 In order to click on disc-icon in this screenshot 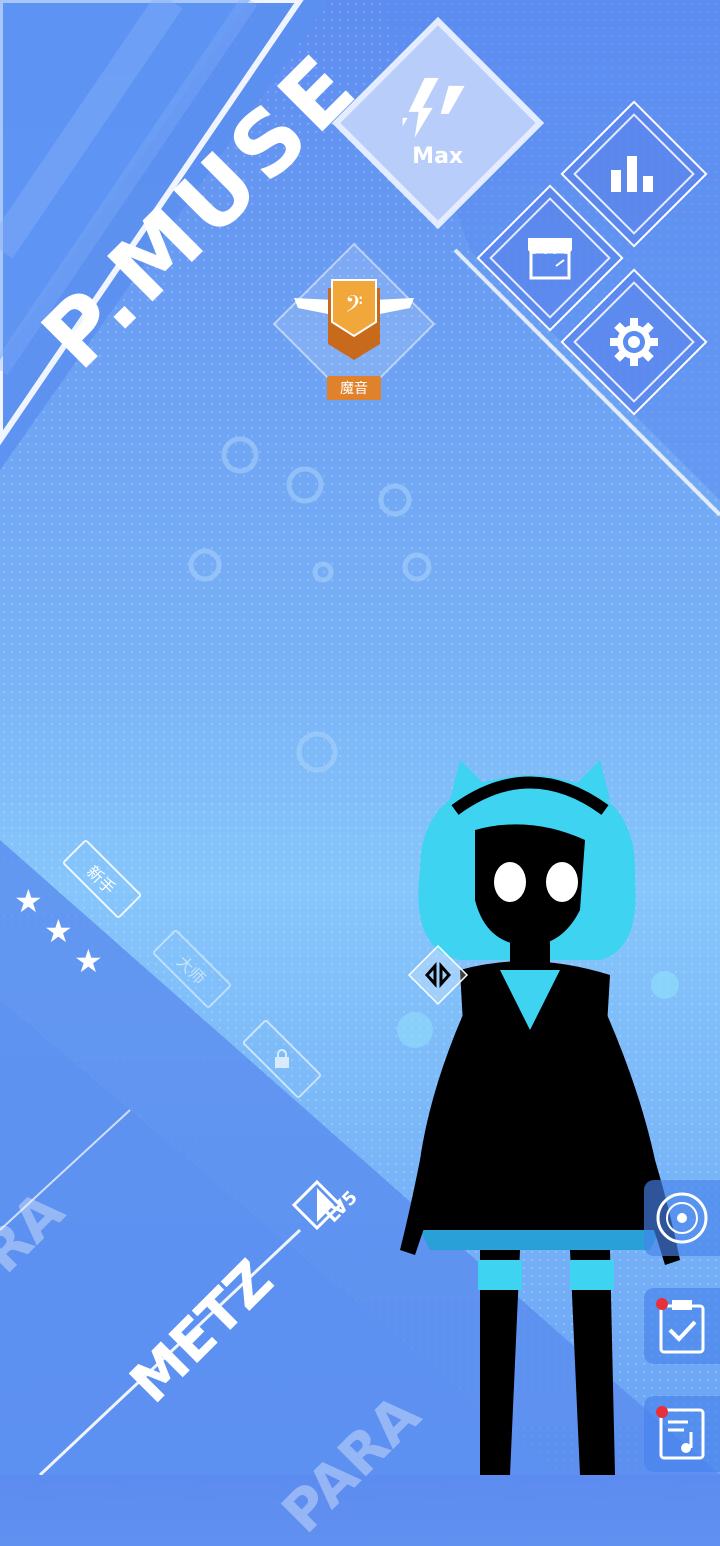, I will do `click(682, 1218)`.